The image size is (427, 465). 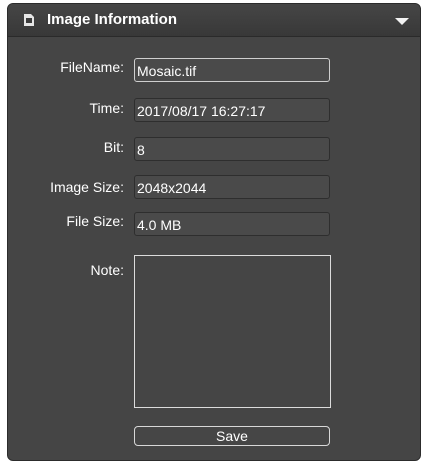 What do you see at coordinates (95, 221) in the screenshot?
I see `file-size-label: File Size:` at bounding box center [95, 221].